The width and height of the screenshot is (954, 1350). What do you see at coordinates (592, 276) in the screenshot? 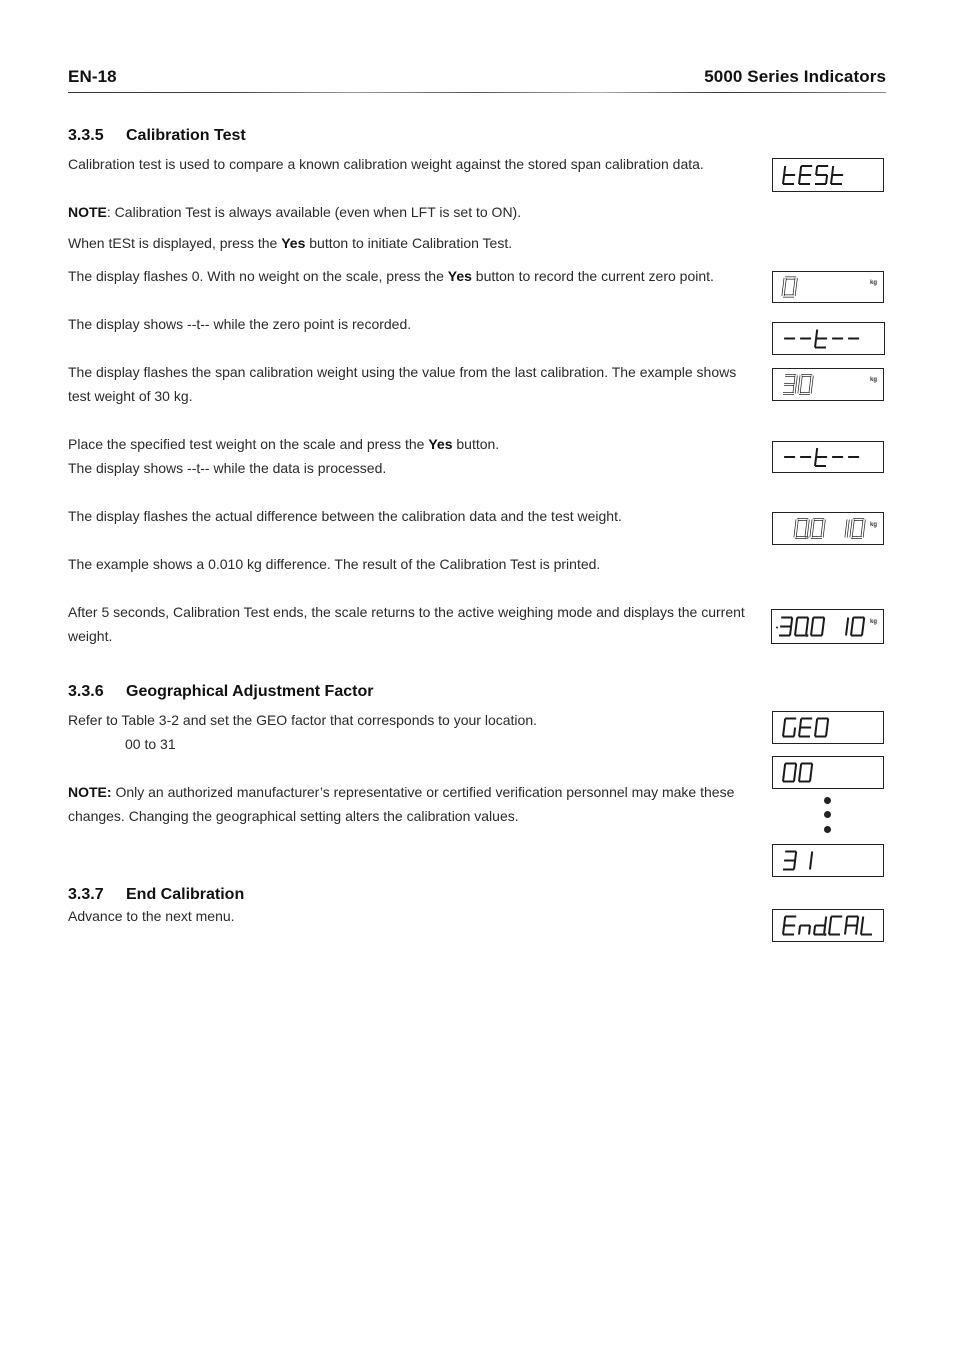
I see `text: button to record the current zero point.` at bounding box center [592, 276].